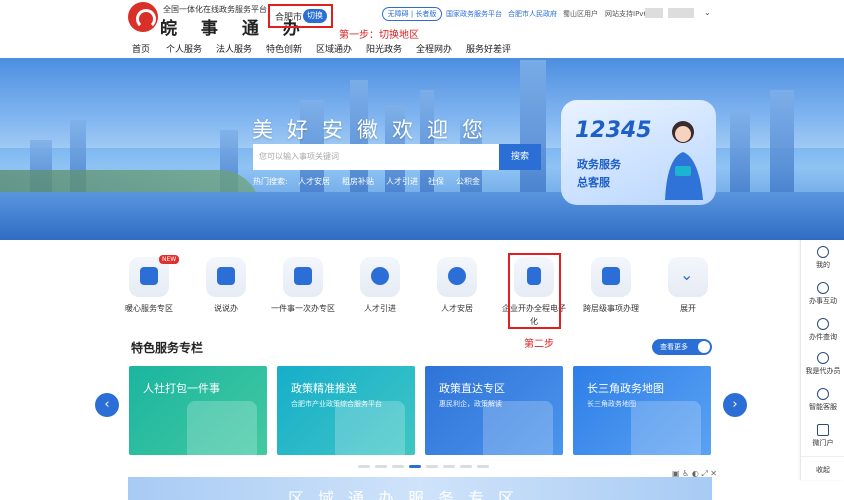 The width and height of the screenshot is (844, 500). Describe the element at coordinates (420, 488) in the screenshot. I see `regional-banner: 区域通办服务专区` at that location.